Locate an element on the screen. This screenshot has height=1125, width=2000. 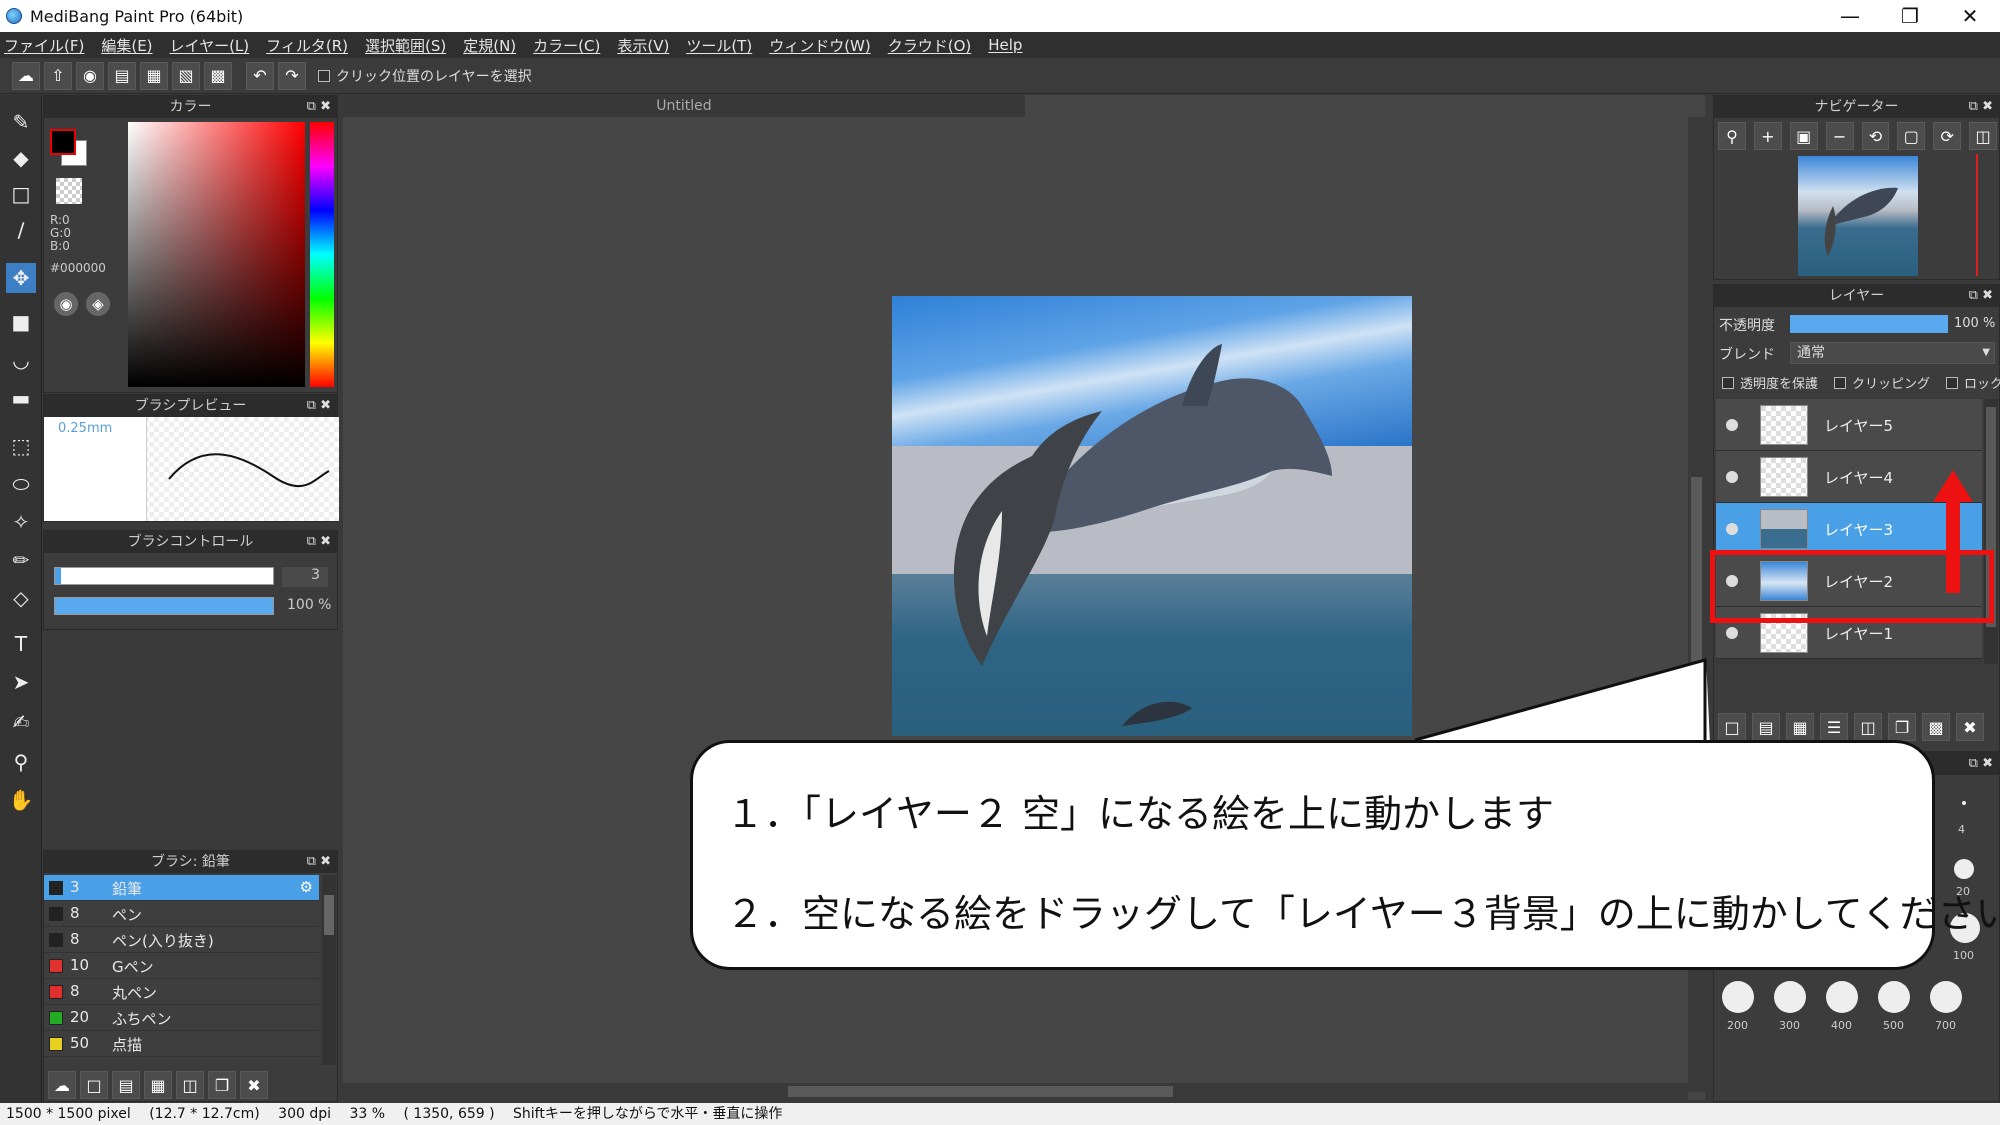
gradient-tool-icon: ▬ is located at coordinates (21, 398).